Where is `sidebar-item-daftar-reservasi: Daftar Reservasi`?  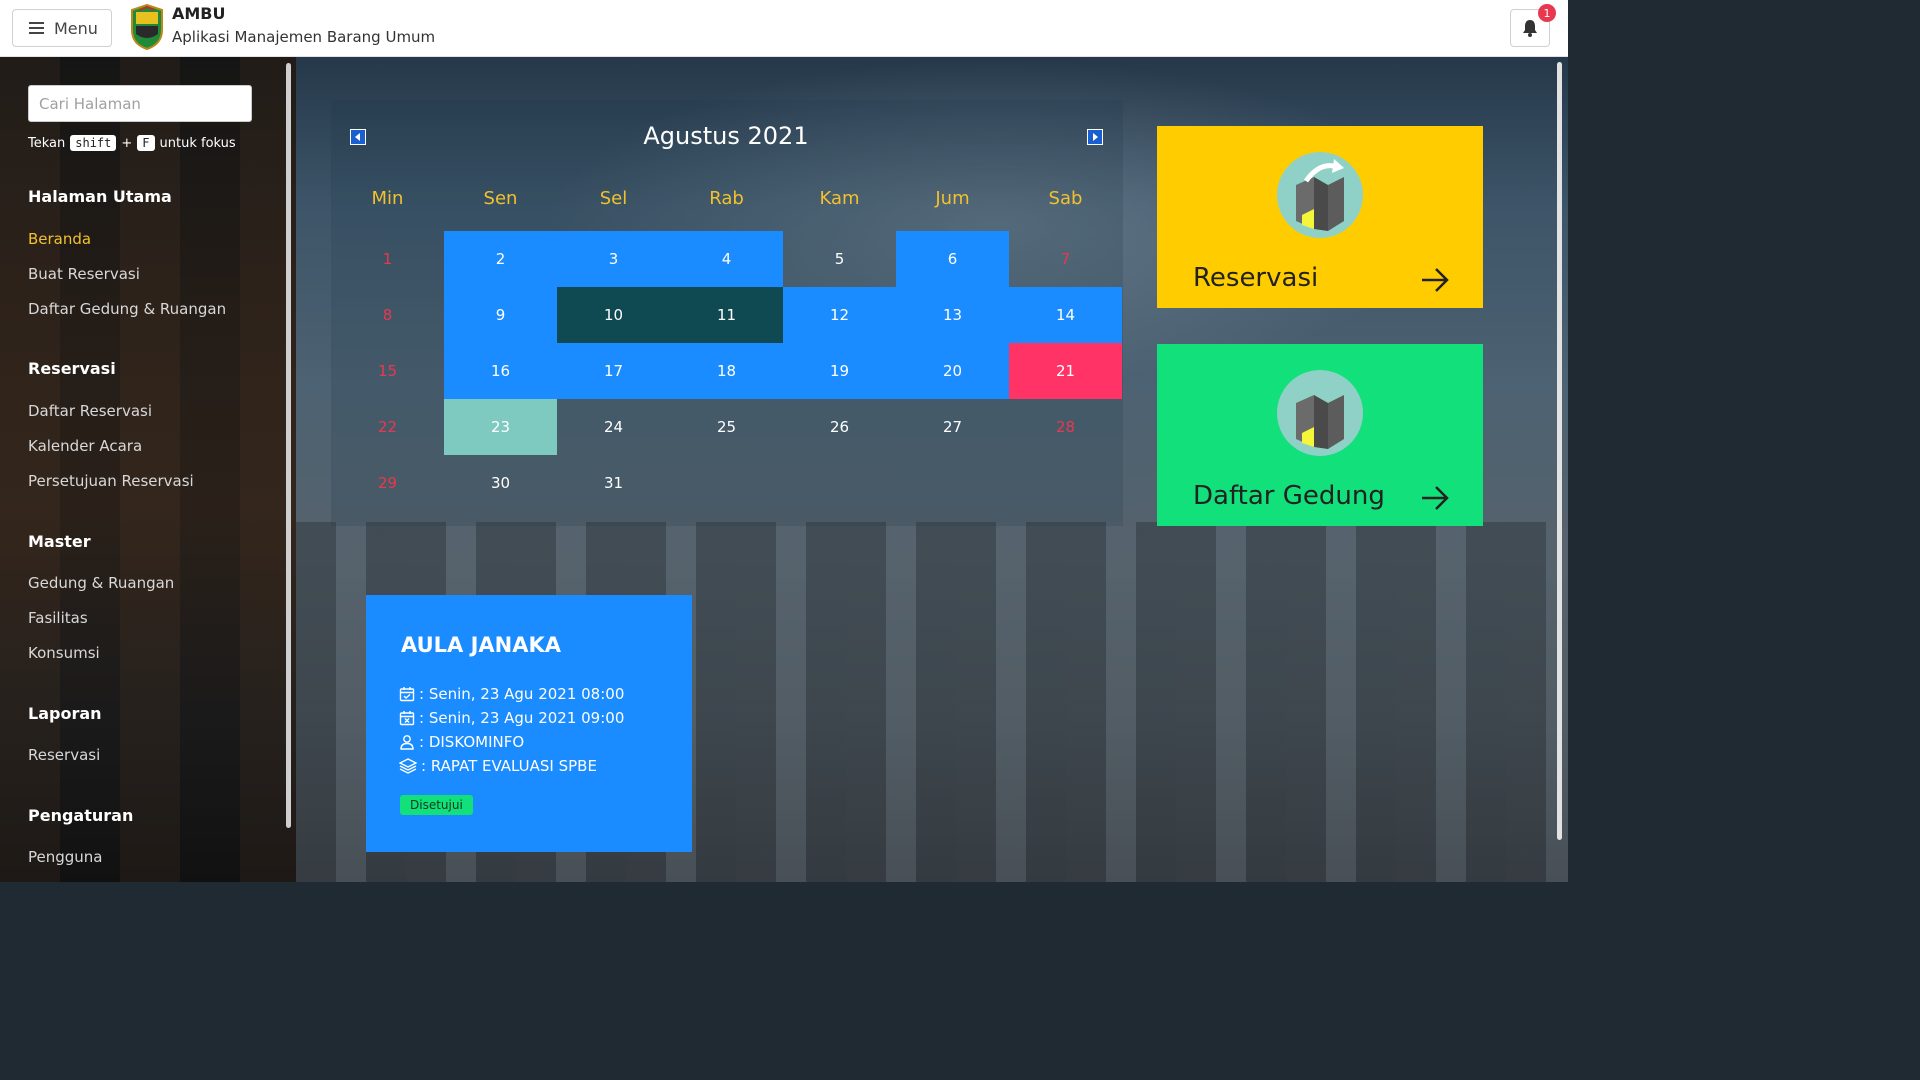 sidebar-item-daftar-reservasi: Daftar Reservasi is located at coordinates (90, 411).